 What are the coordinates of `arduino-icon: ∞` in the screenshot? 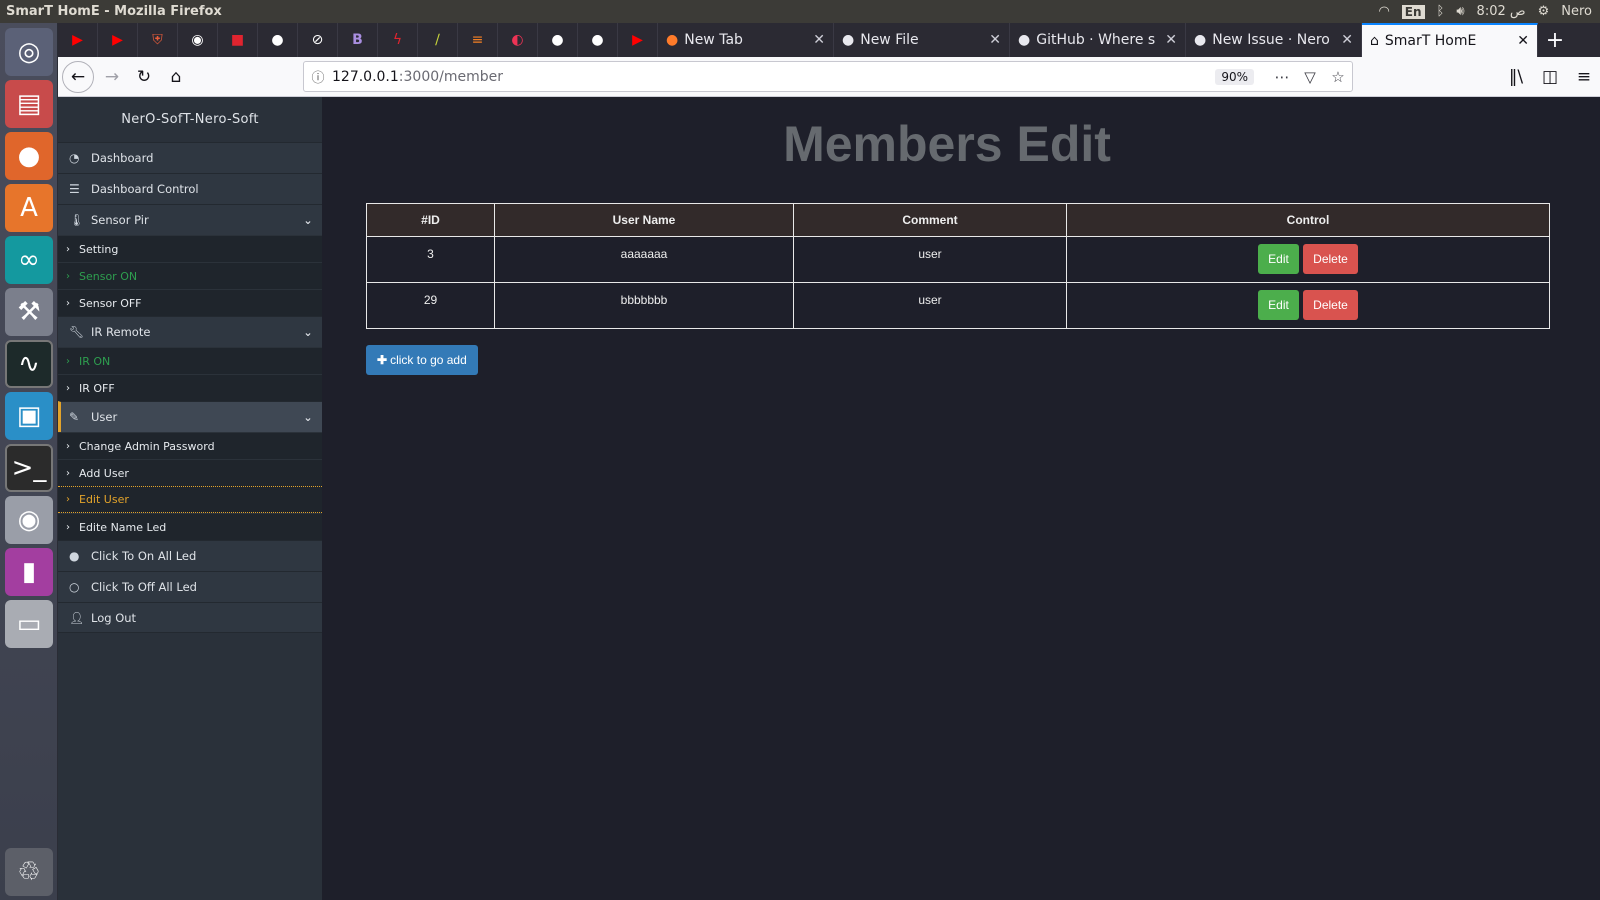 It's located at (29, 260).